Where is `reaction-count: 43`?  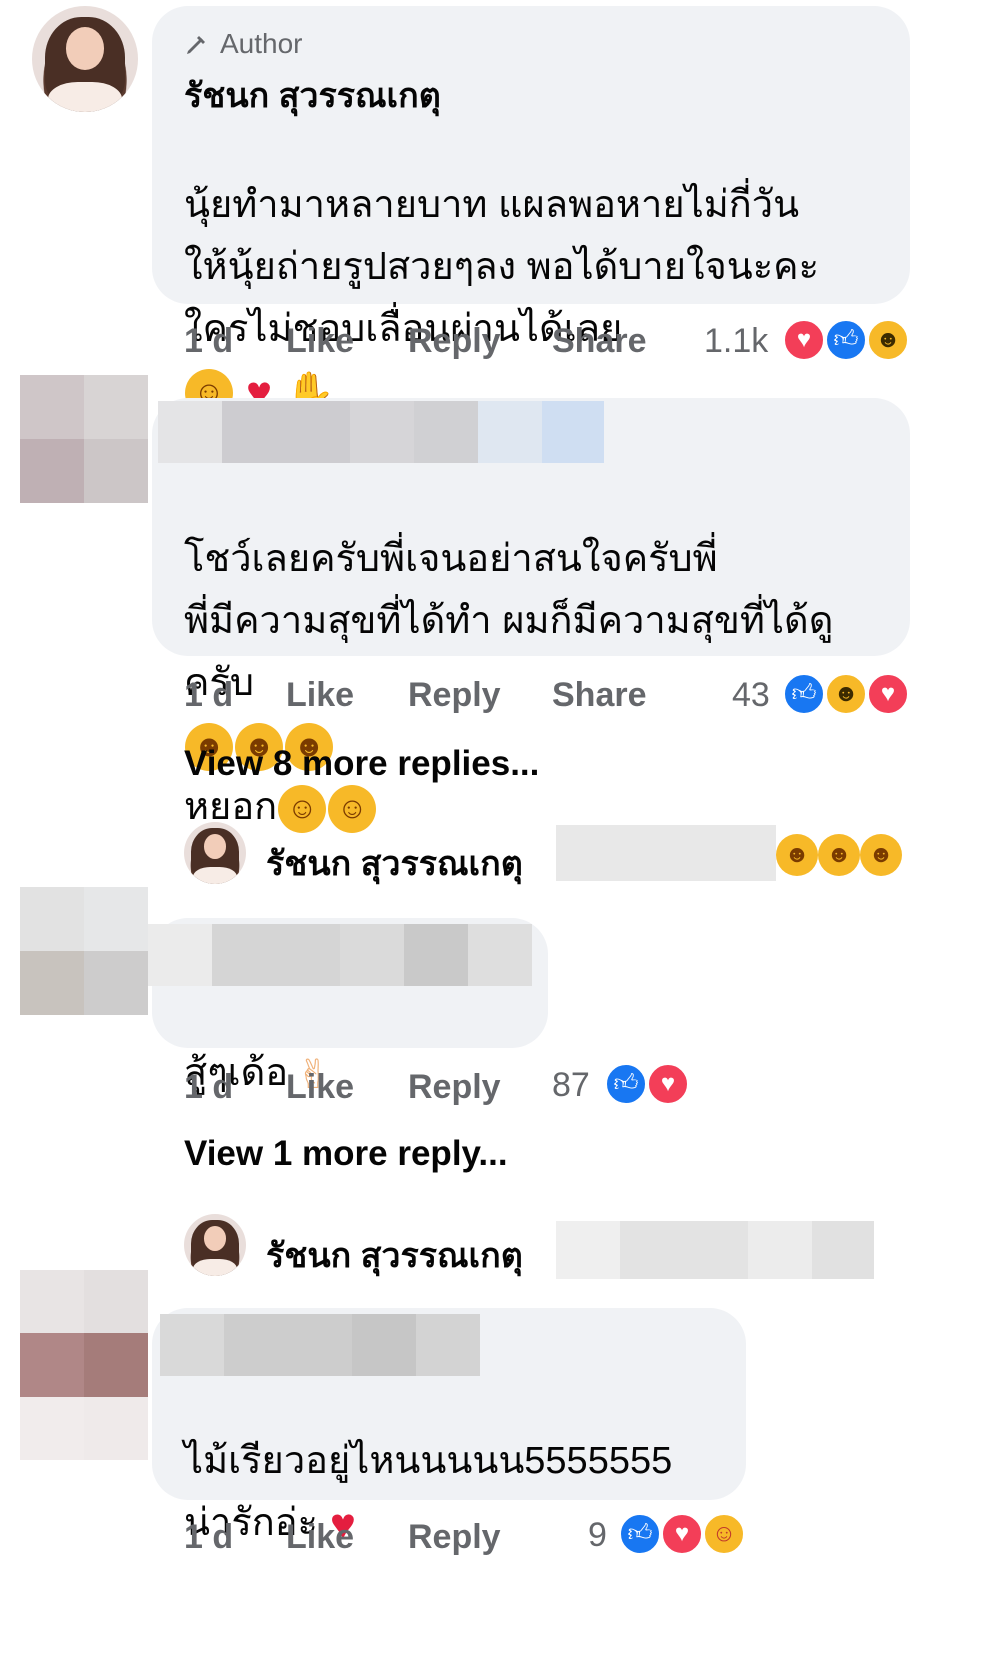
reaction-count: 43 is located at coordinates (751, 695).